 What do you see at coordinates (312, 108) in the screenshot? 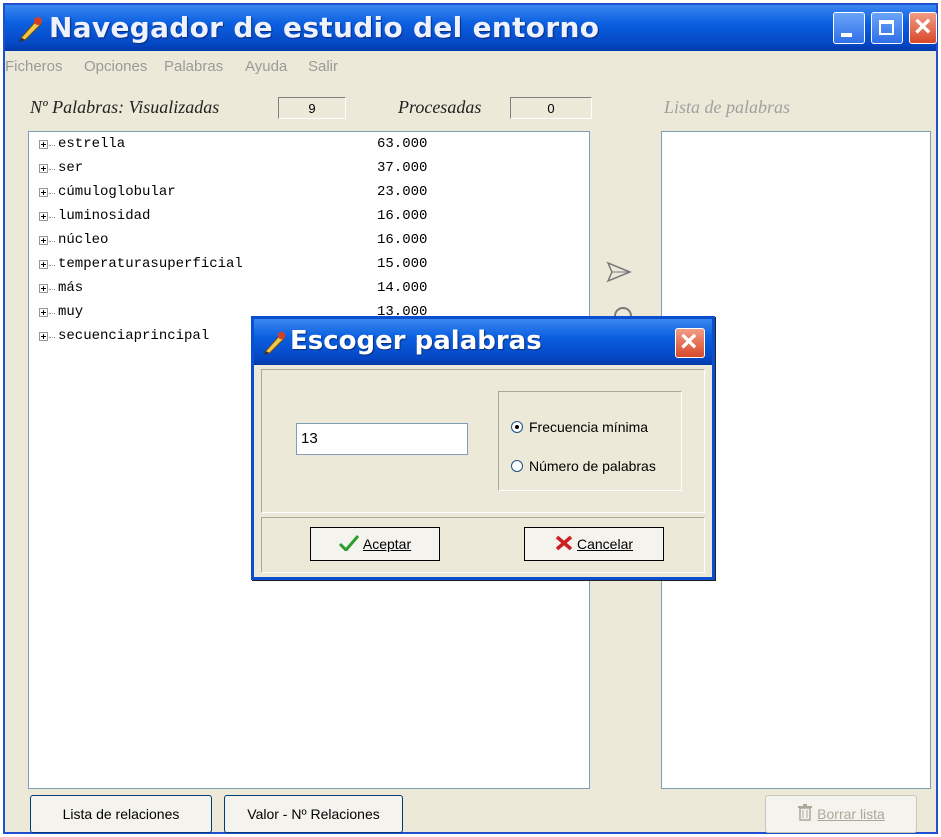
I see `visualizadas-count: 9` at bounding box center [312, 108].